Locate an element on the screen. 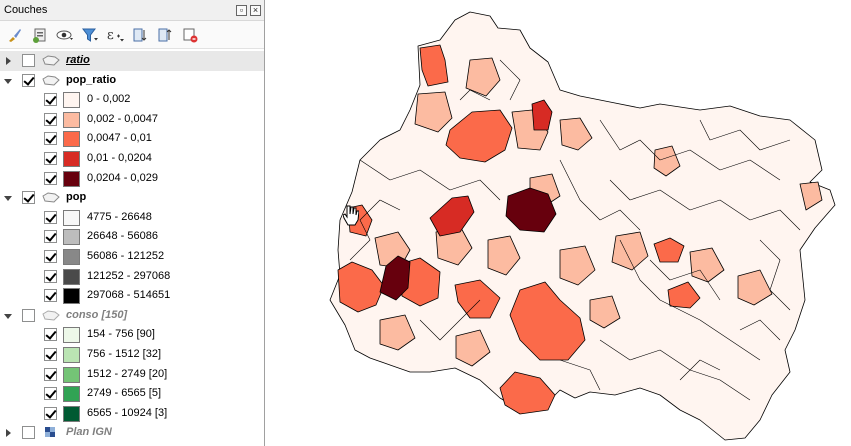  layer-name-pop-ratio: pop_ratio is located at coordinates (91, 79).